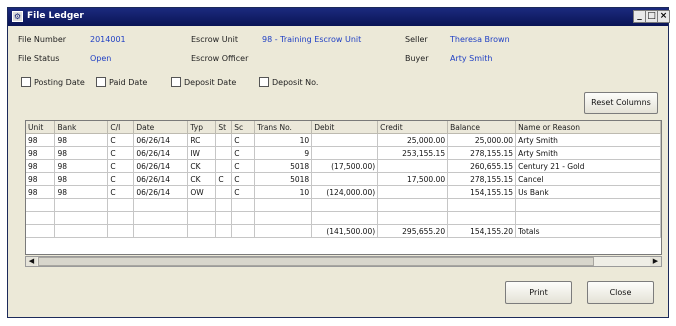 Image resolution: width=676 pixels, height=326 pixels. I want to click on totals-row: (141,500.00) 295,655.20 154,155.20 Totals, so click(343, 231).